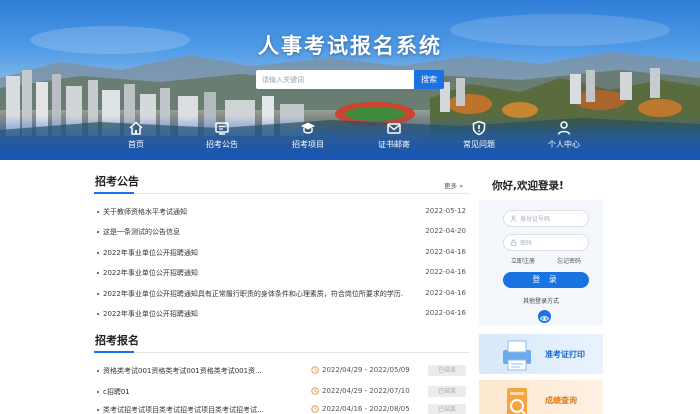 This screenshot has width=700, height=414. What do you see at coordinates (561, 400) in the screenshot?
I see `card-label: 成绩查询` at bounding box center [561, 400].